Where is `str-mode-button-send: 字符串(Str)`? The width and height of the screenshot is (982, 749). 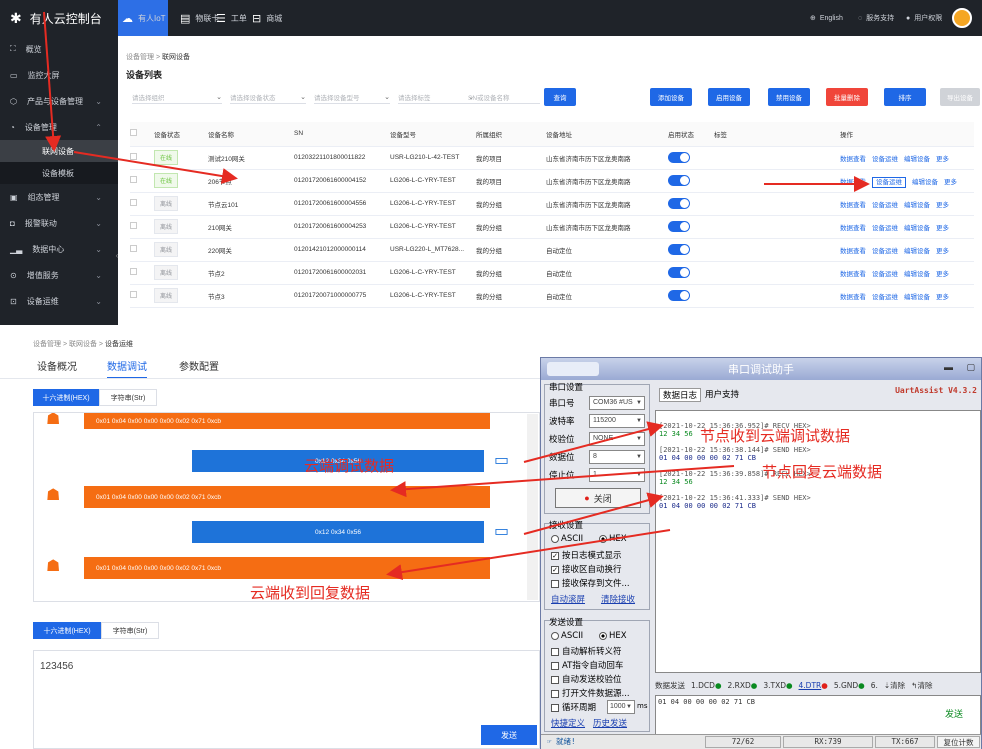 str-mode-button-send: 字符串(Str) is located at coordinates (130, 630).